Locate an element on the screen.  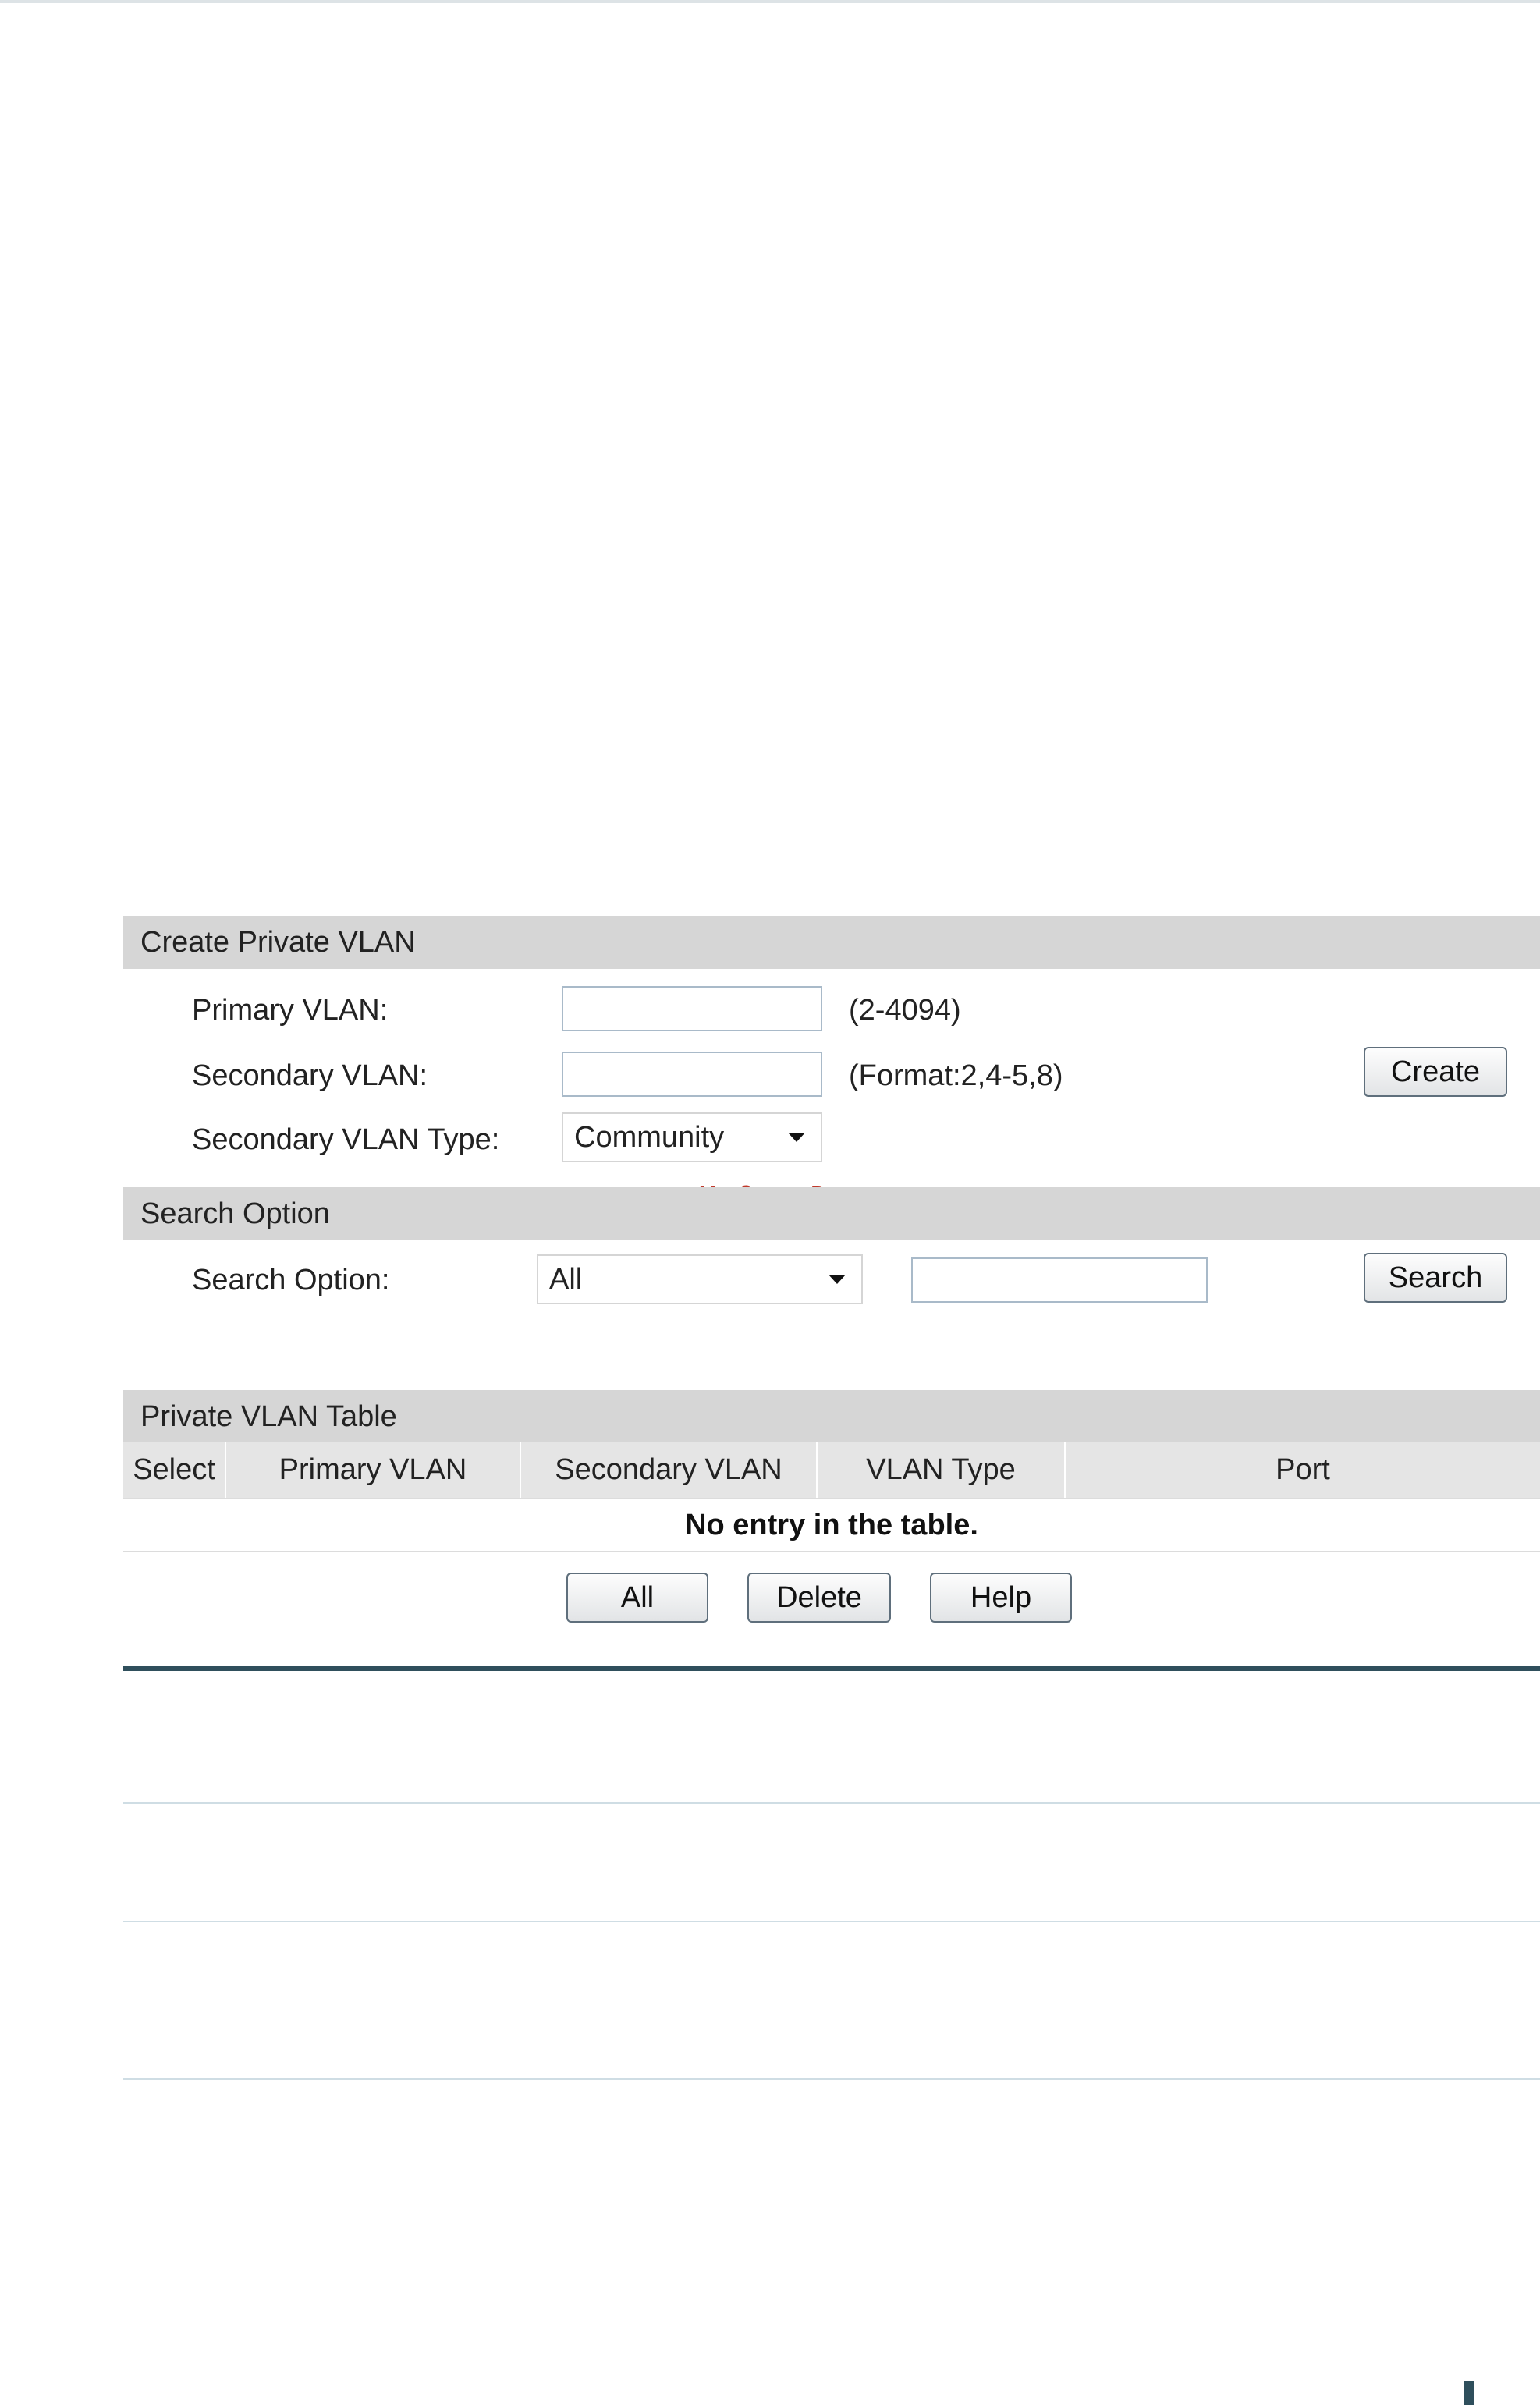
search-button: Search is located at coordinates (1435, 1278).